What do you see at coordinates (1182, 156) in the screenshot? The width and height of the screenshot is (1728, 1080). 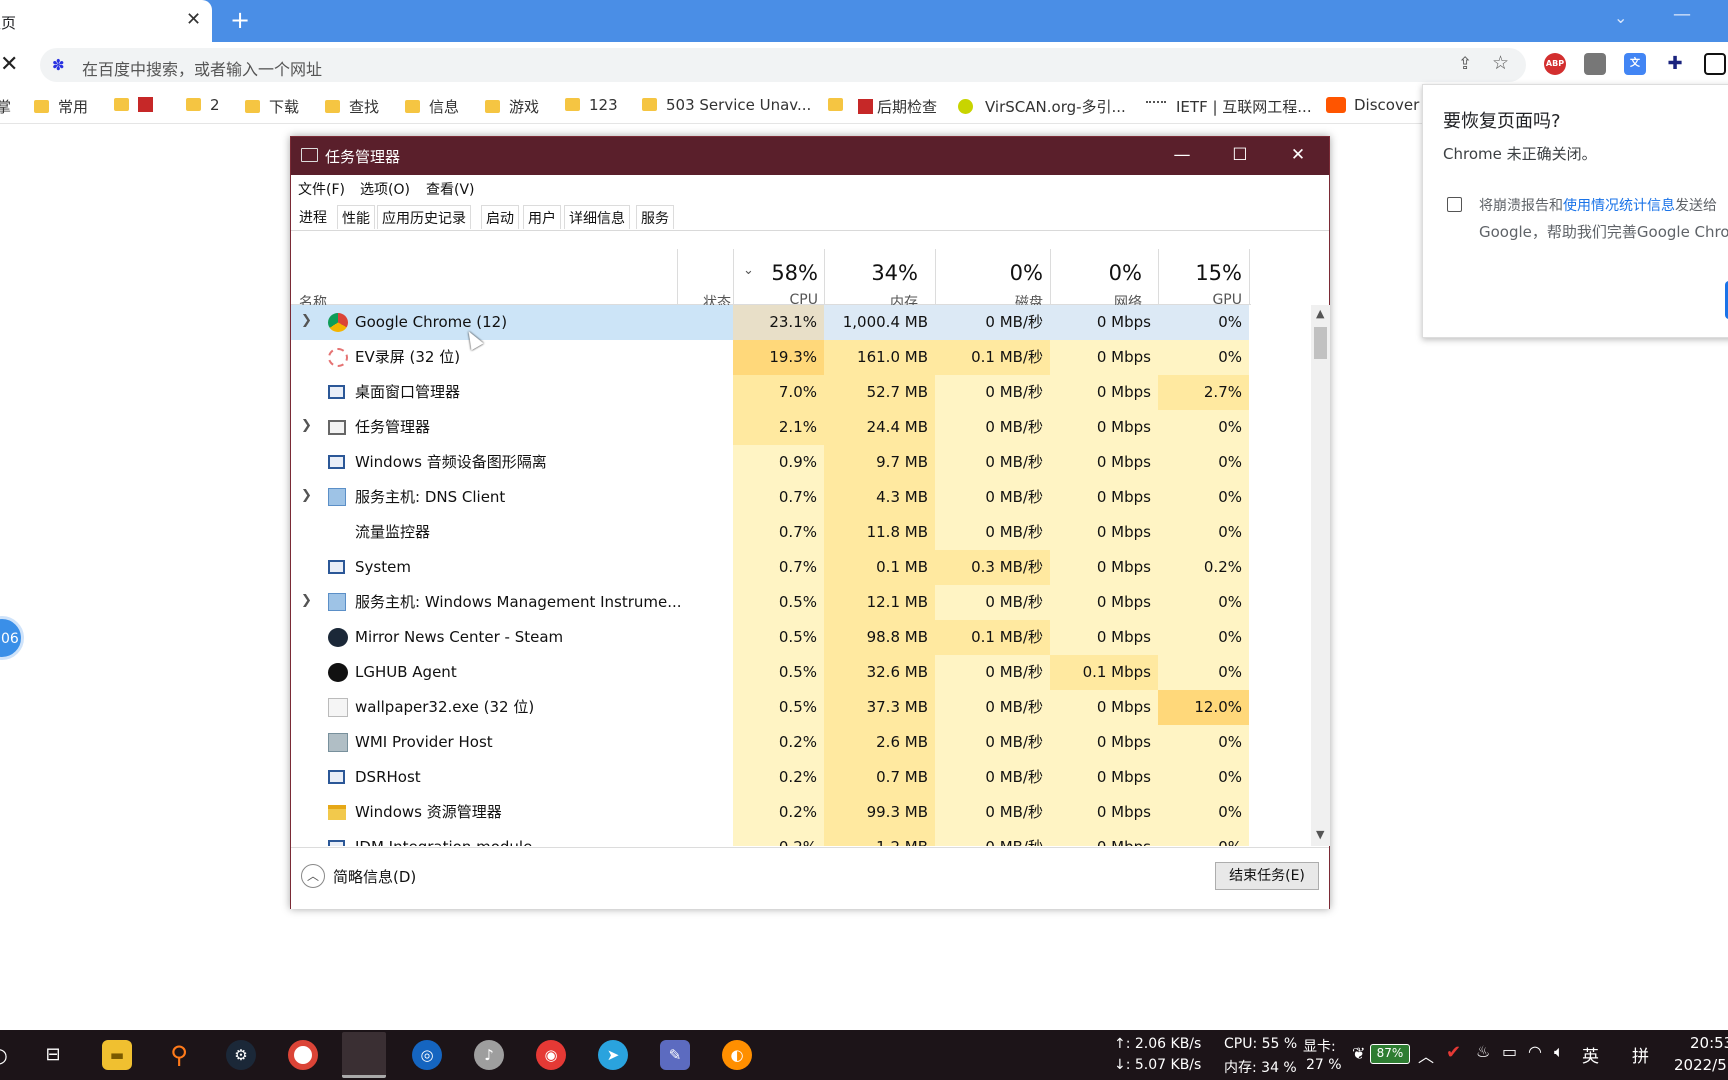 I see `minimize-icon: —` at bounding box center [1182, 156].